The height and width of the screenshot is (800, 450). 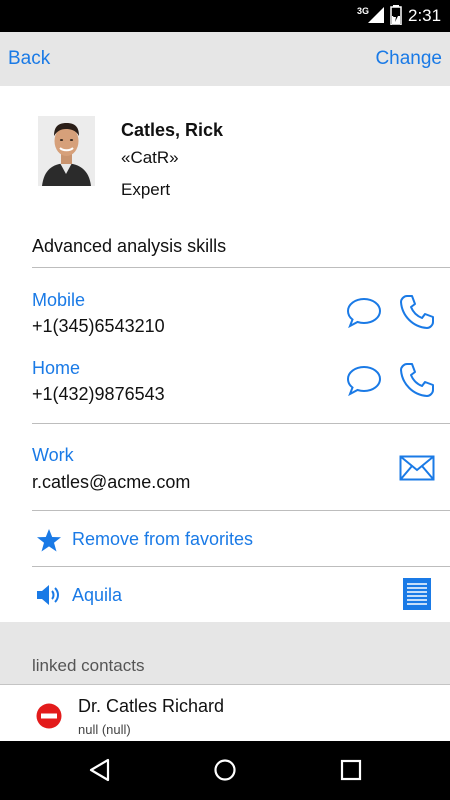 What do you see at coordinates (88, 665) in the screenshot?
I see `linked-contacts-header: linked contacts` at bounding box center [88, 665].